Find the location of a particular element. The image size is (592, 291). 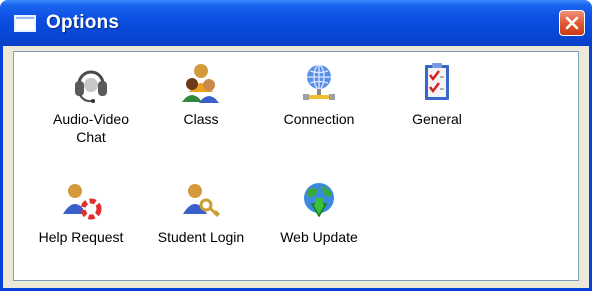

globe-update-icon is located at coordinates (319, 200).